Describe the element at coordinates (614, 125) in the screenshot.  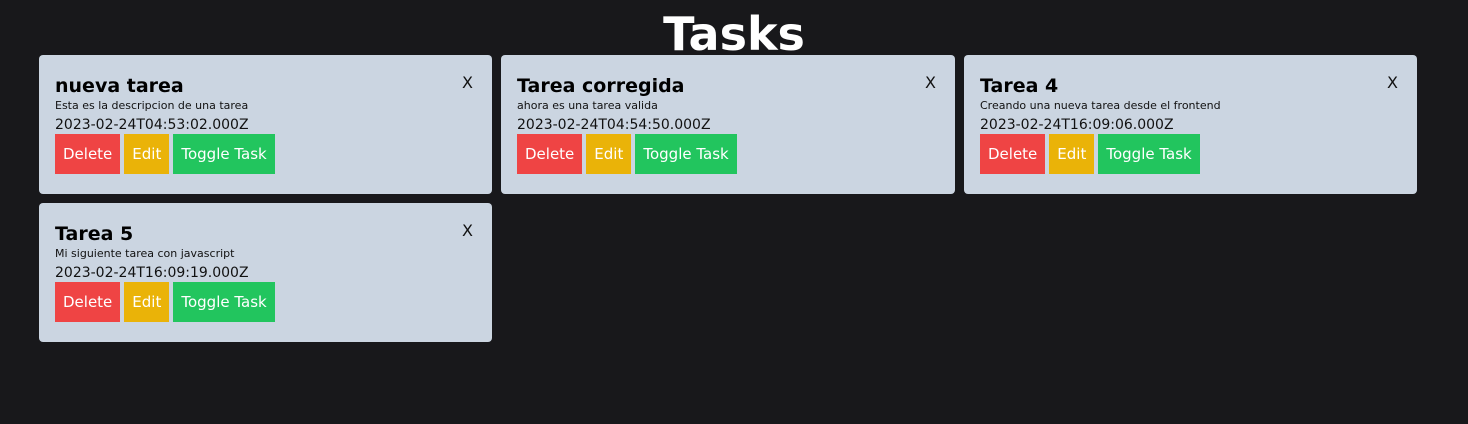
I see `task-date: 2023-02-24T04:54:50.000Z` at that location.